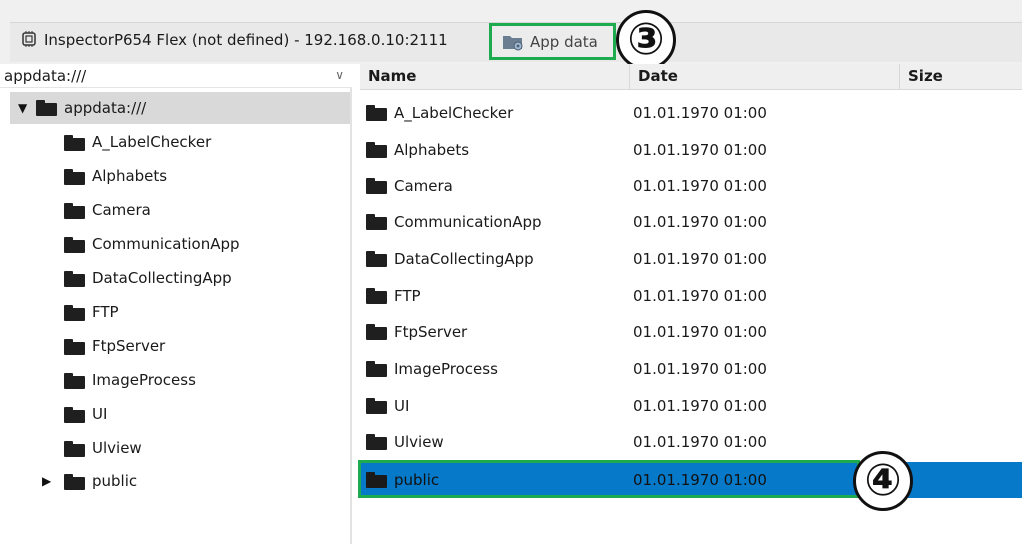 This screenshot has height=544, width=1022. Describe the element at coordinates (144, 380) in the screenshot. I see `tree-item-label: ImageProcess` at that location.